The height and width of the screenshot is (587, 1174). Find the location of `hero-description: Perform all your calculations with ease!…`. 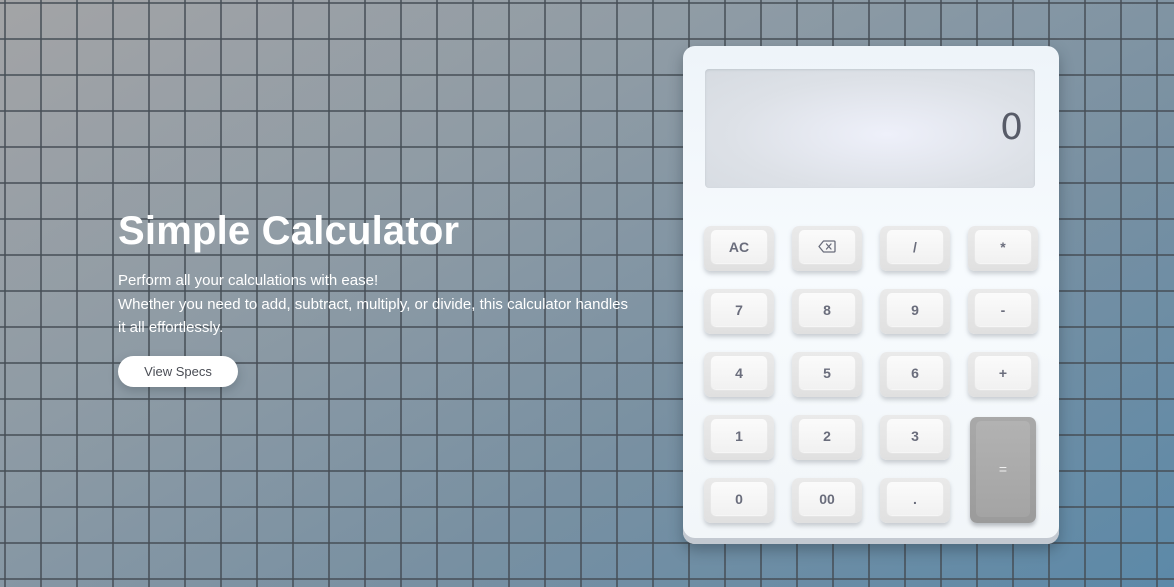

hero-description: Perform all your calculations with ease!… is located at coordinates (378, 304).